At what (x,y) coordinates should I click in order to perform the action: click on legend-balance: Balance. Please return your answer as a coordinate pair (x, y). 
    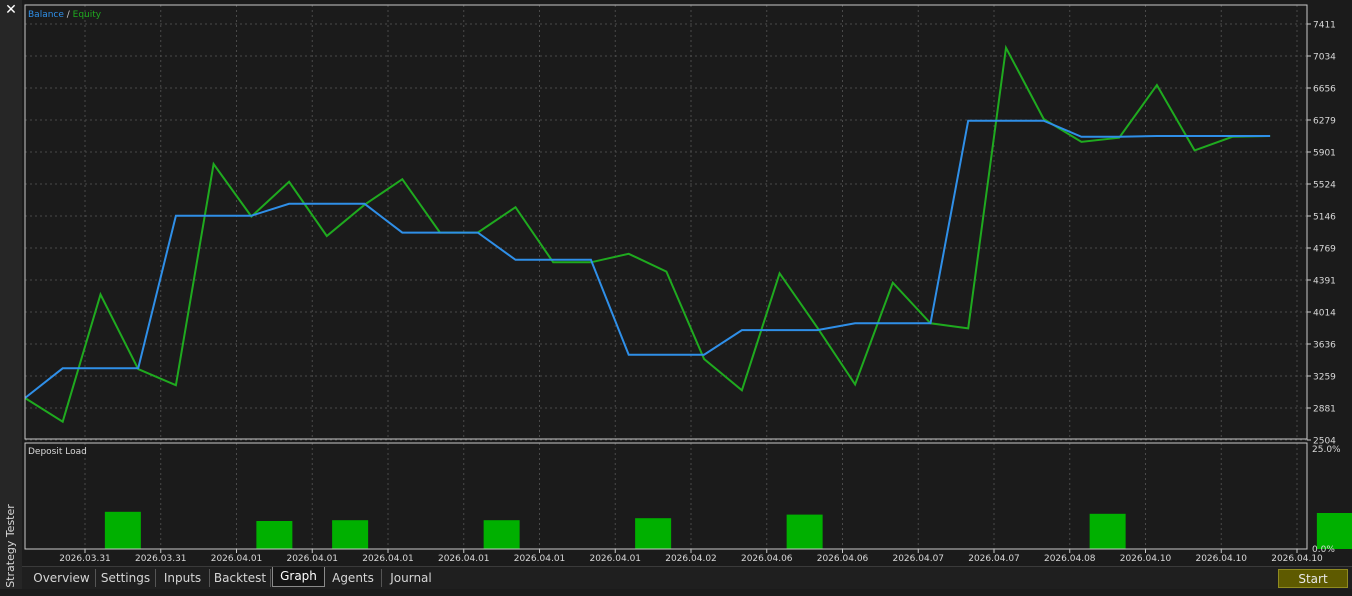
    Looking at the image, I should click on (46, 15).